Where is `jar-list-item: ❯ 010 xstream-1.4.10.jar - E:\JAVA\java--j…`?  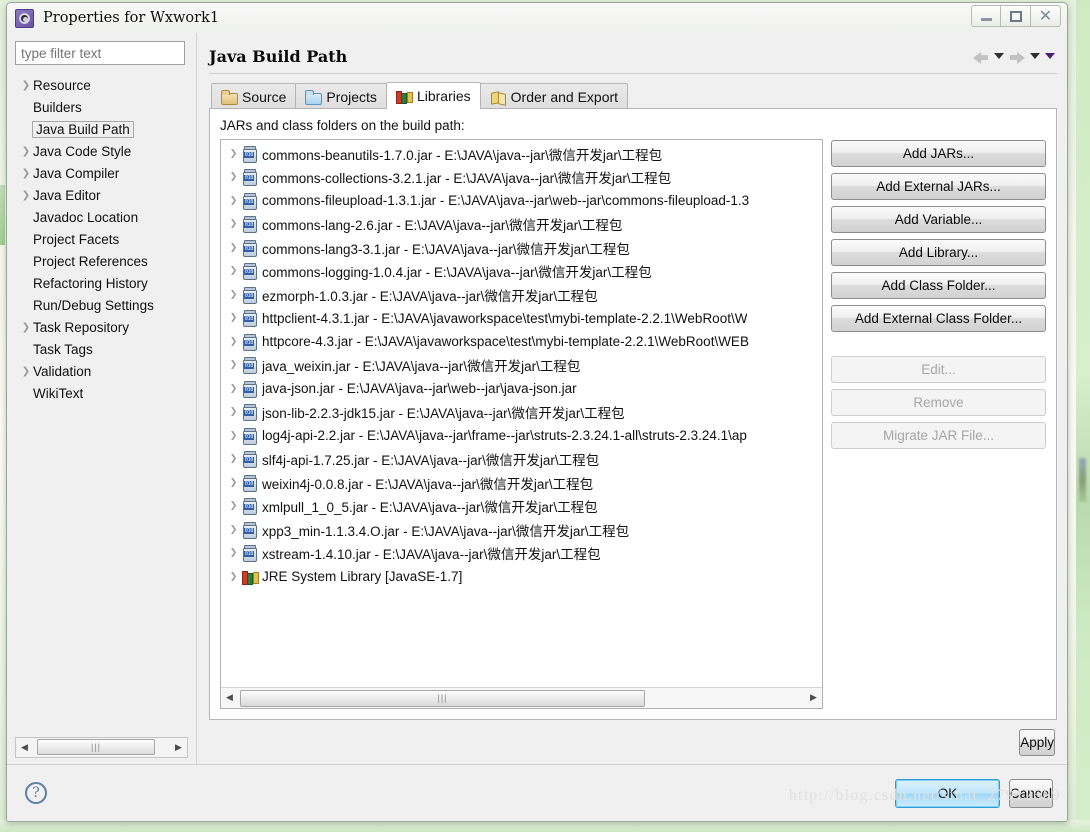
jar-list-item: ❯ 010 xstream-1.4.10.jar - E:\JAVA\java--j… is located at coordinates (521, 554).